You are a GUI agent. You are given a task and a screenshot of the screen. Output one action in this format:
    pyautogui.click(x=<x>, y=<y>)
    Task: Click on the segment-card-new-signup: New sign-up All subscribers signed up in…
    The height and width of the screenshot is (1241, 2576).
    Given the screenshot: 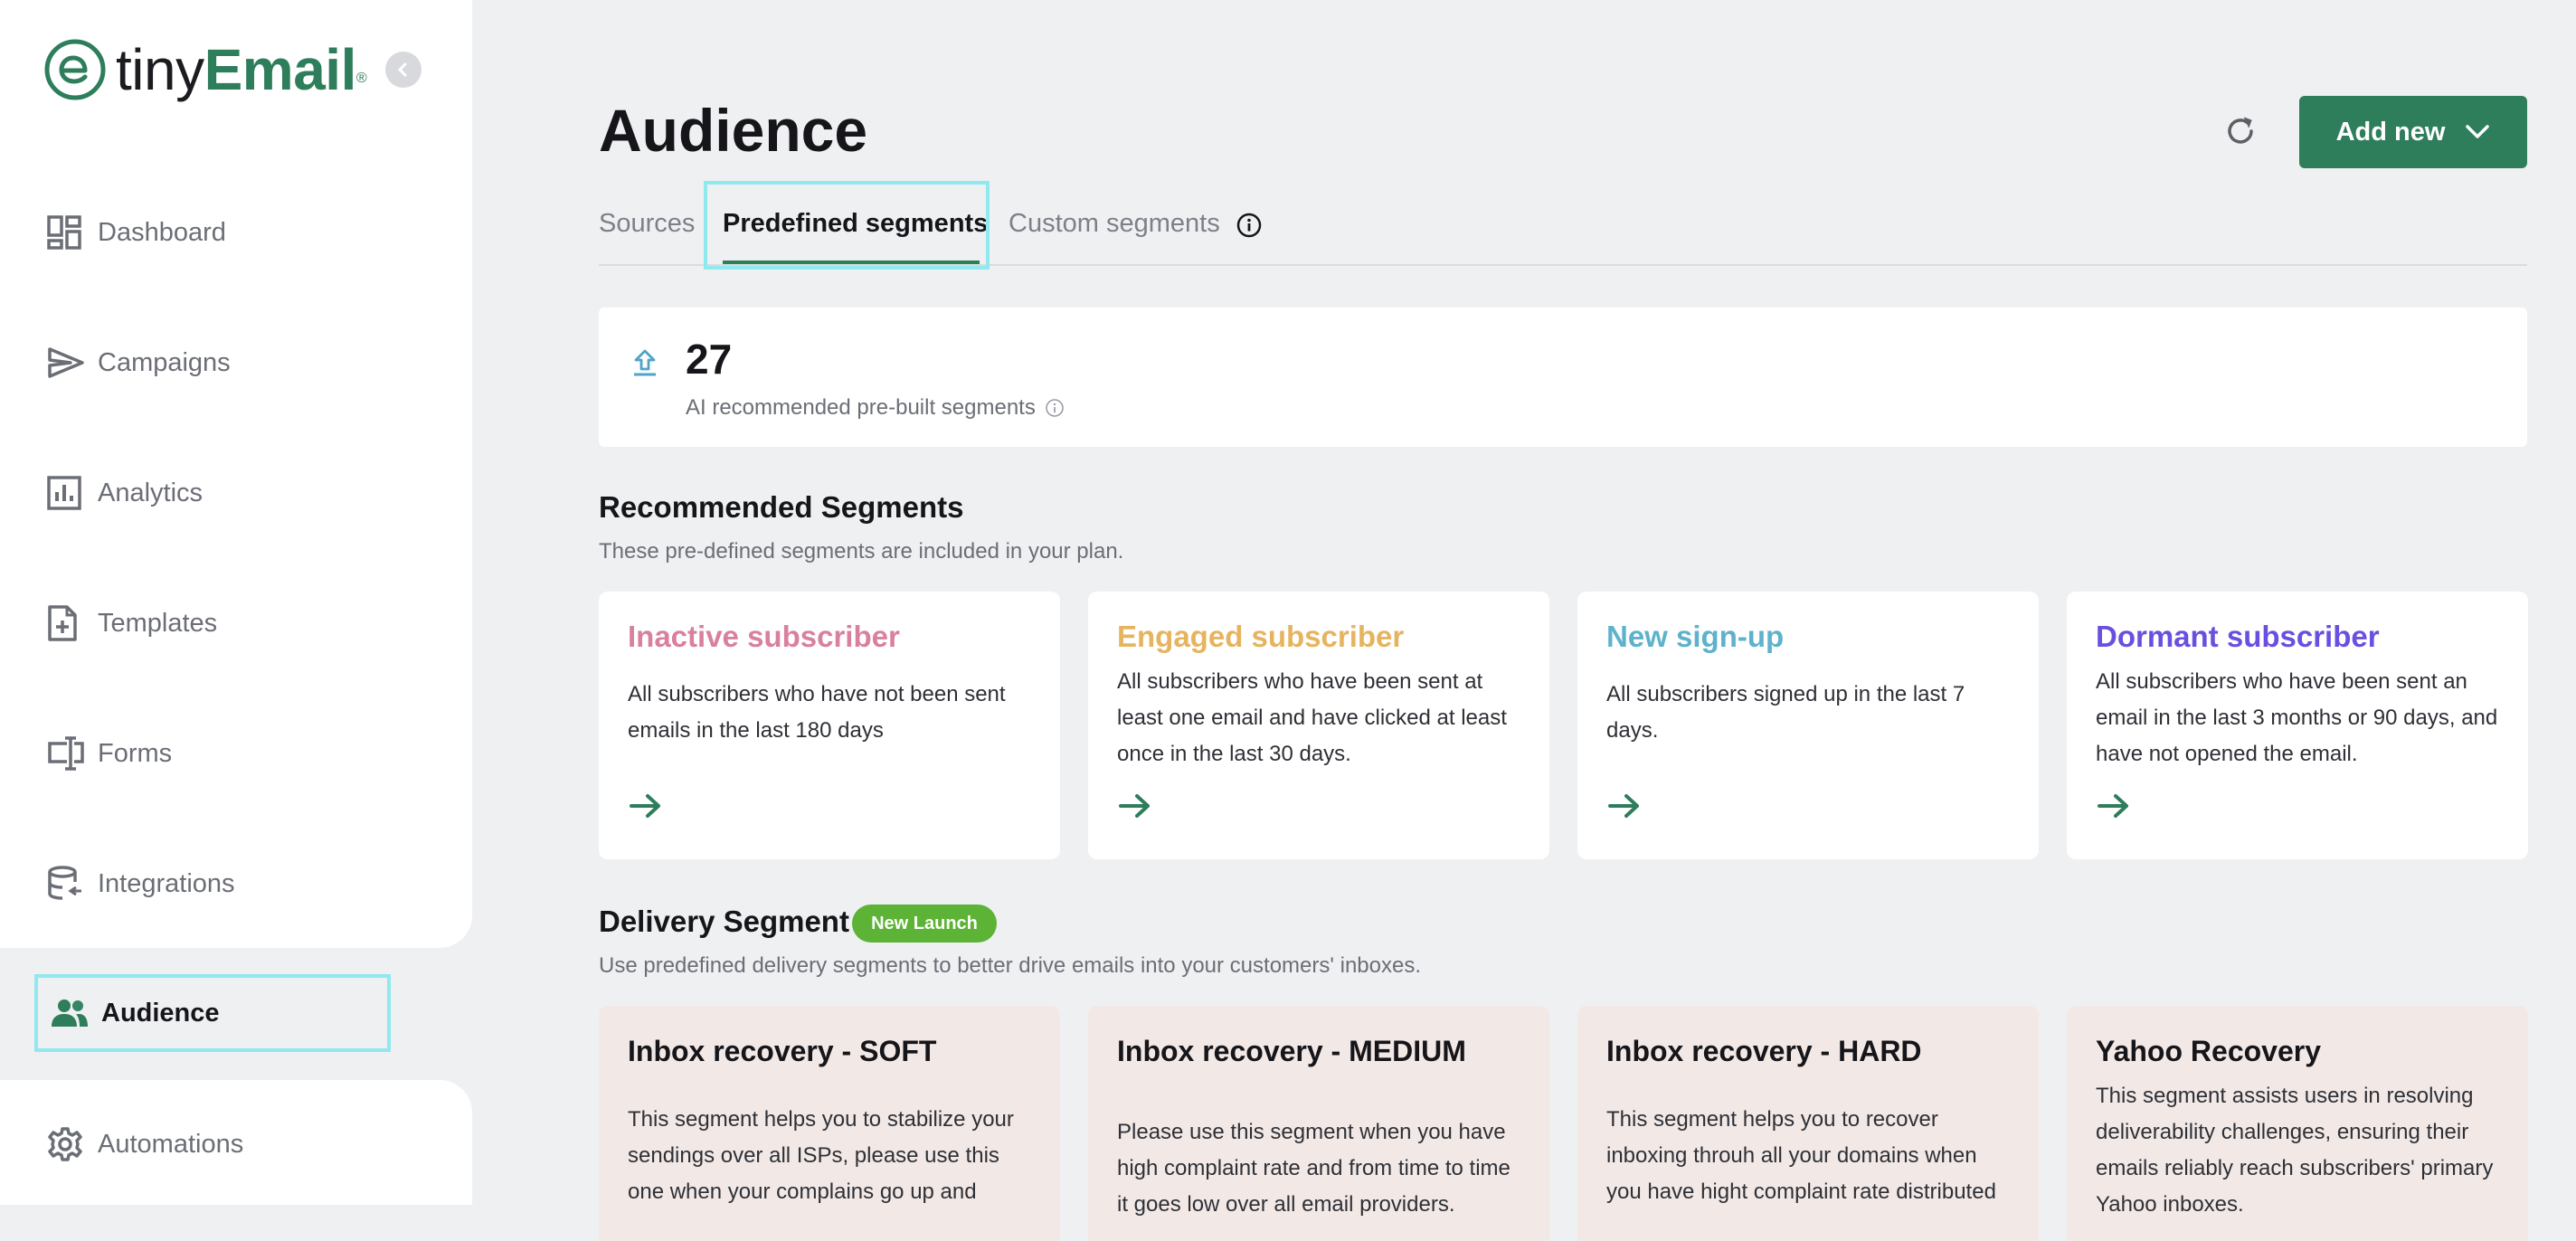 What is the action you would take?
    pyautogui.click(x=1808, y=725)
    